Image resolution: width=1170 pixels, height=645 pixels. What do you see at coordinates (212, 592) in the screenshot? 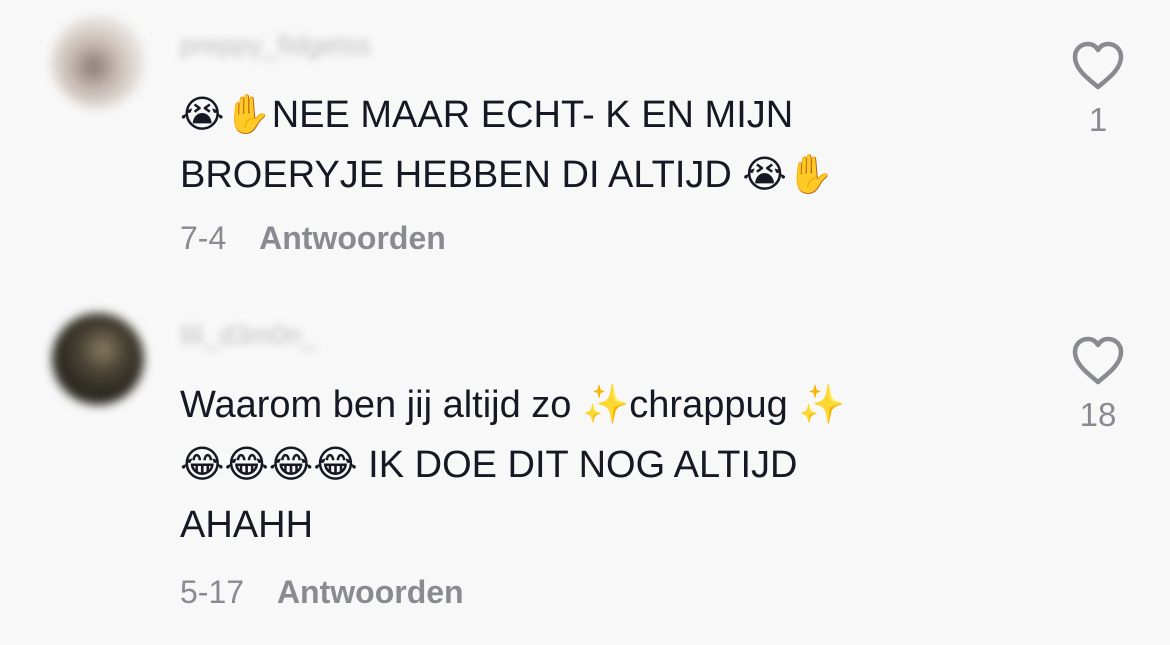
I see `comment-date: 5-17` at bounding box center [212, 592].